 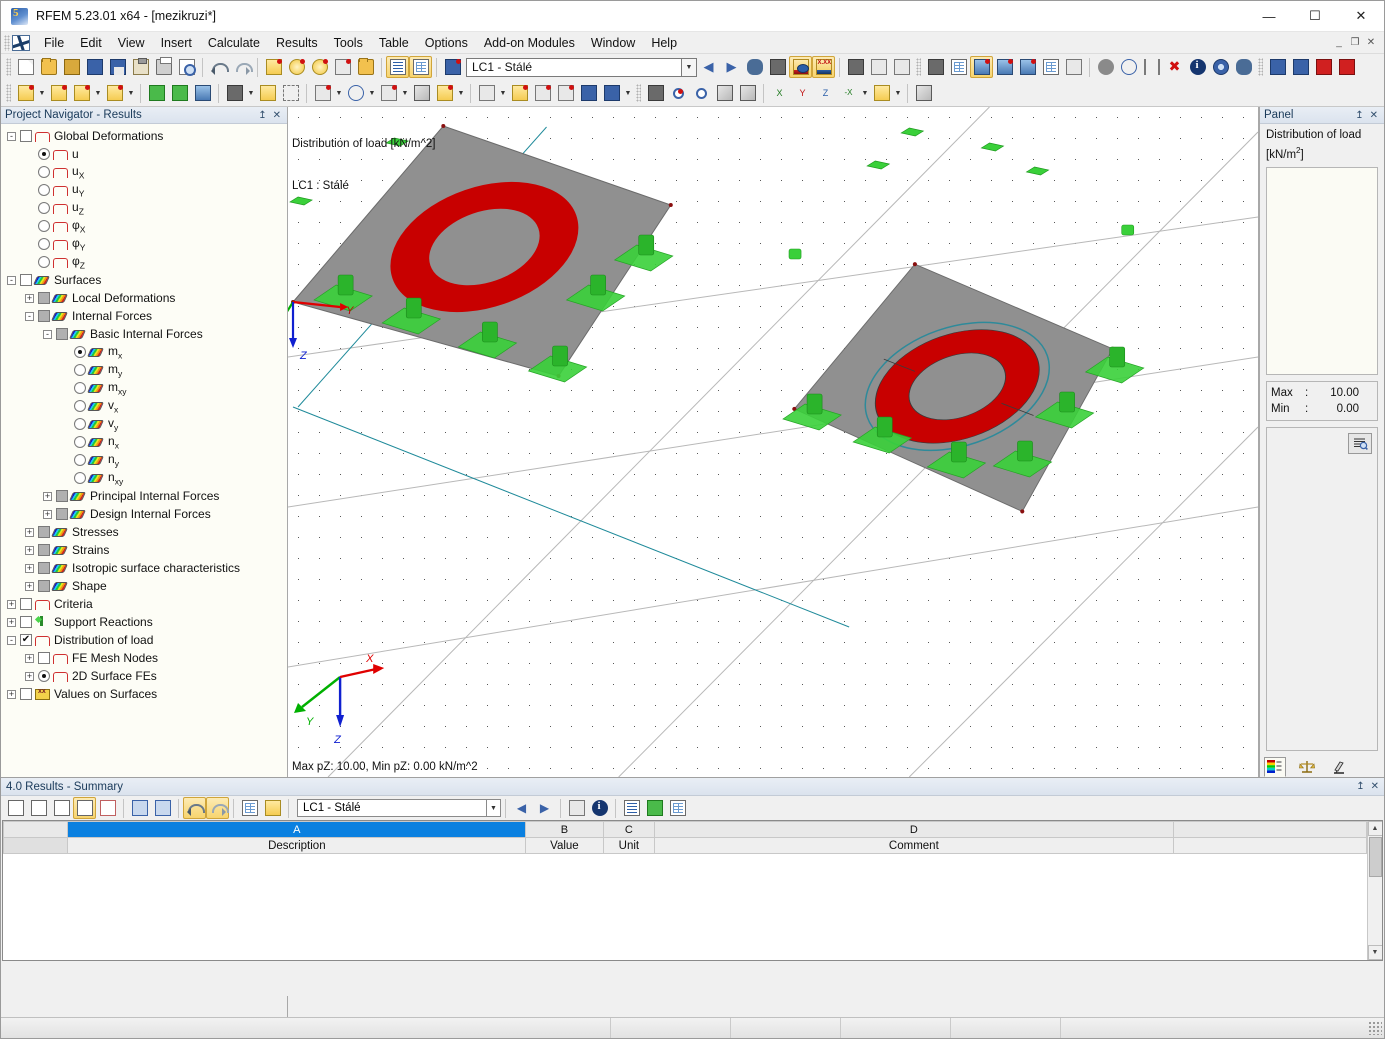 I want to click on rotate-button, so click(x=355, y=93).